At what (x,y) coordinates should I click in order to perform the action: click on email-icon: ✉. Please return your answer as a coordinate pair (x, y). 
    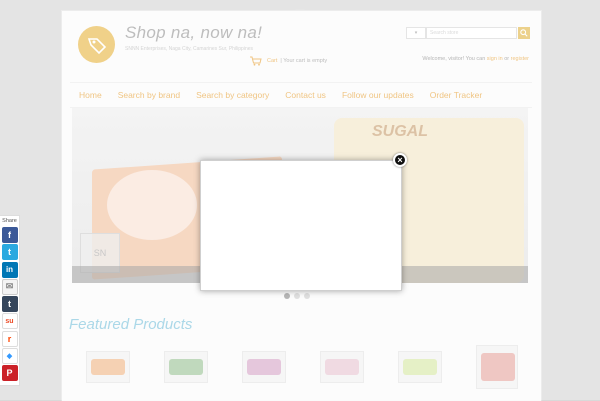
    Looking at the image, I should click on (9, 286).